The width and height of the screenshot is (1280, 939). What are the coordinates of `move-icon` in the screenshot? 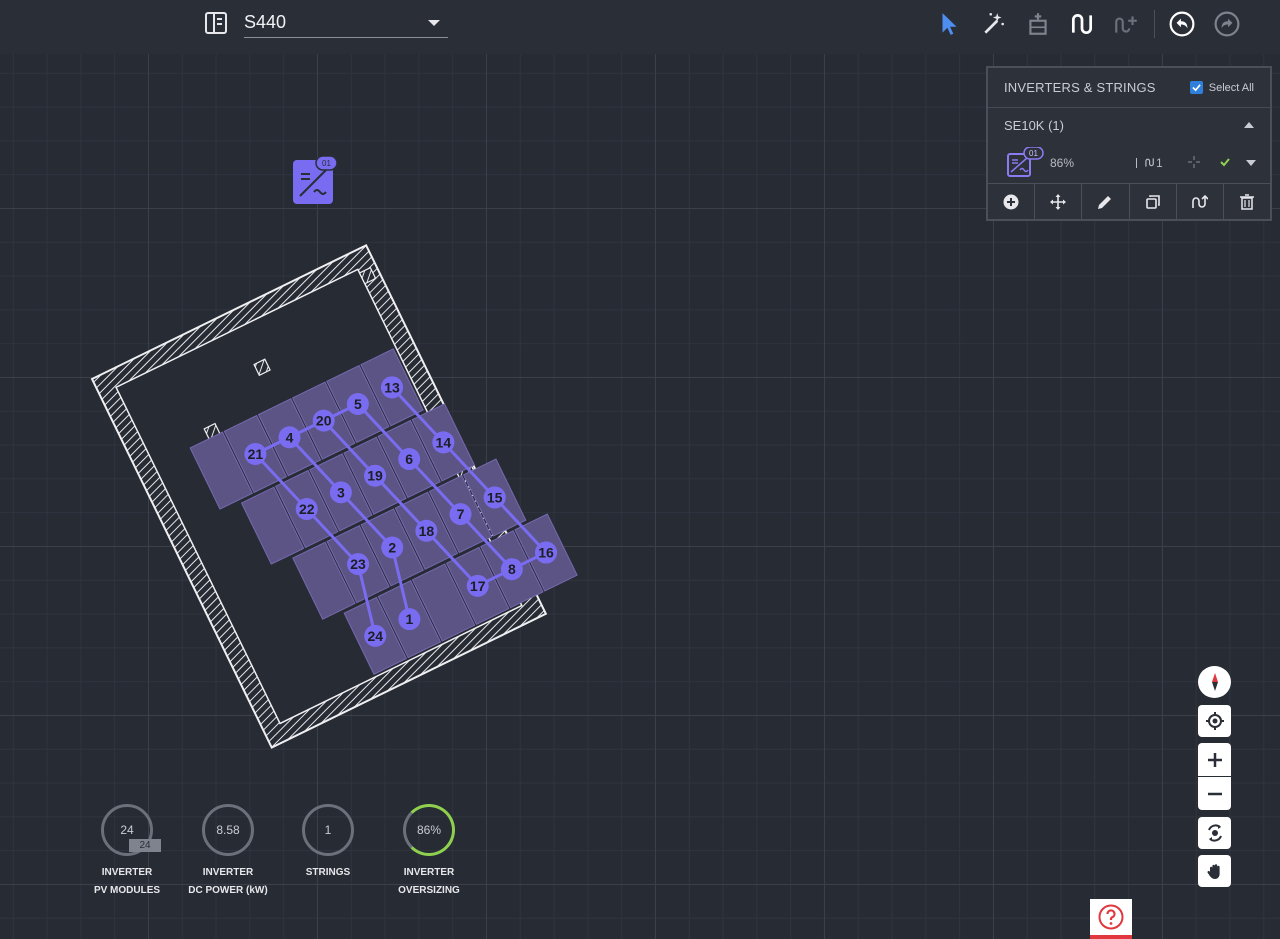 It's located at (1058, 201).